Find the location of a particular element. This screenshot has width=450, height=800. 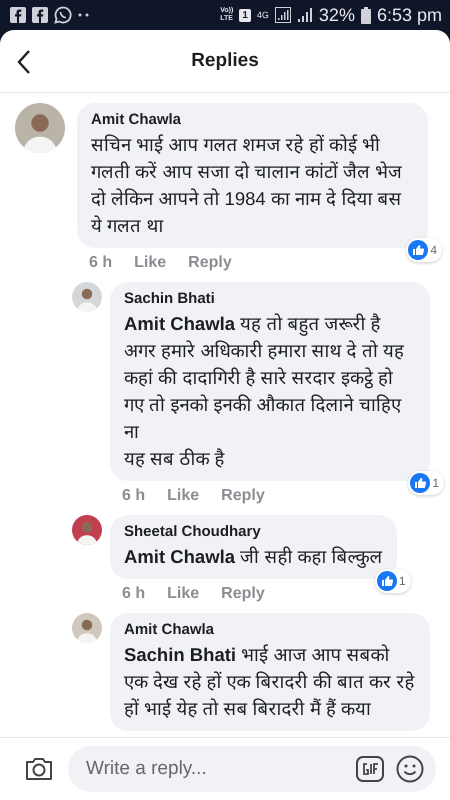

reaction-count: 4 is located at coordinates (433, 250).